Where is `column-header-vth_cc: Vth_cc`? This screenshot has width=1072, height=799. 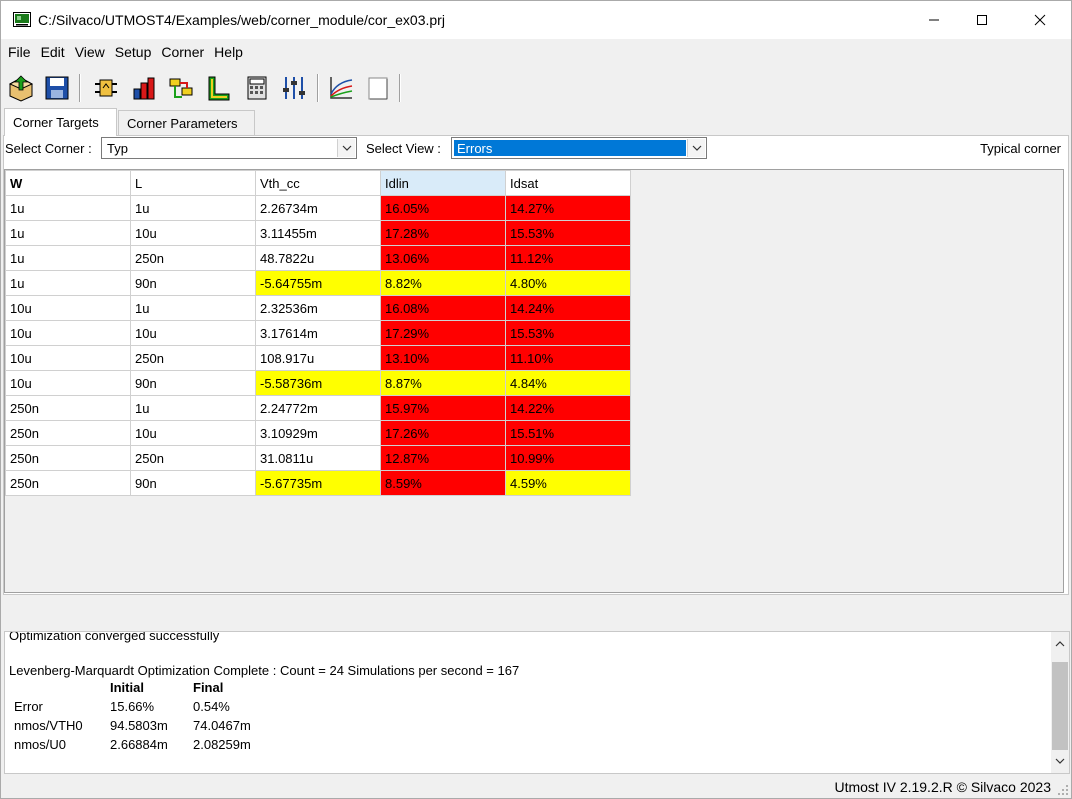
column-header-vth_cc: Vth_cc is located at coordinates (318, 183).